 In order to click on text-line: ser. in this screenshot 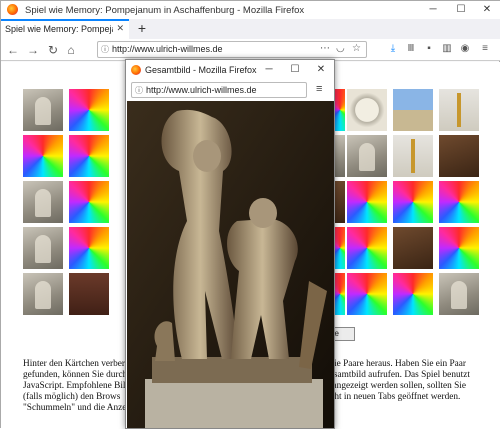, I will do `click(403, 408)`.